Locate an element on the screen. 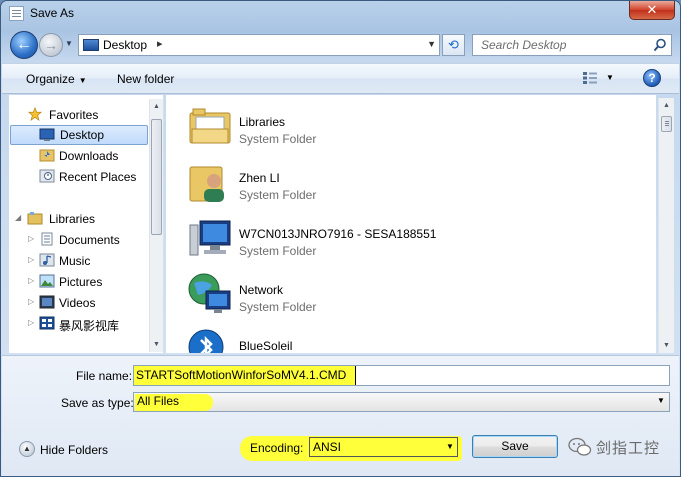 This screenshot has width=681, height=477. refresh-button: ⟲ is located at coordinates (453, 45).